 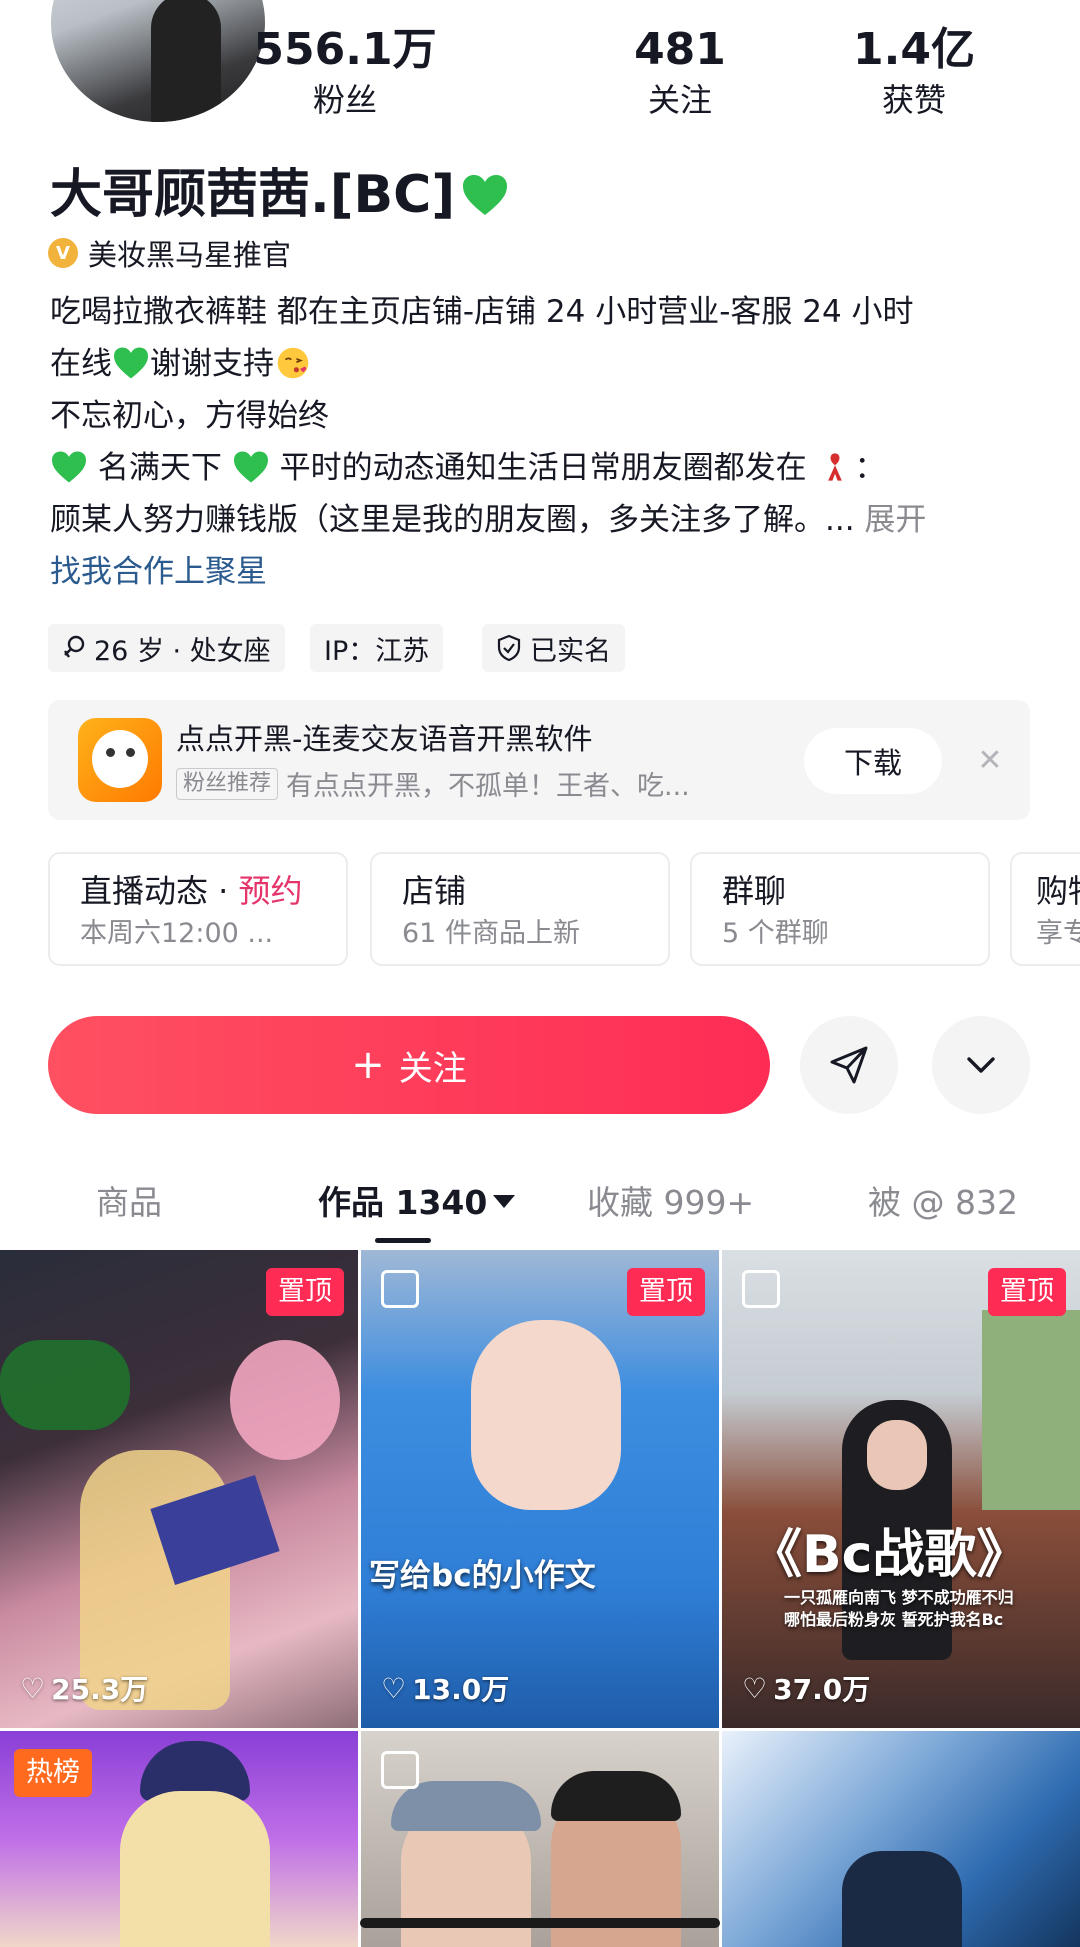 What do you see at coordinates (74, 646) in the screenshot?
I see `female-icon` at bounding box center [74, 646].